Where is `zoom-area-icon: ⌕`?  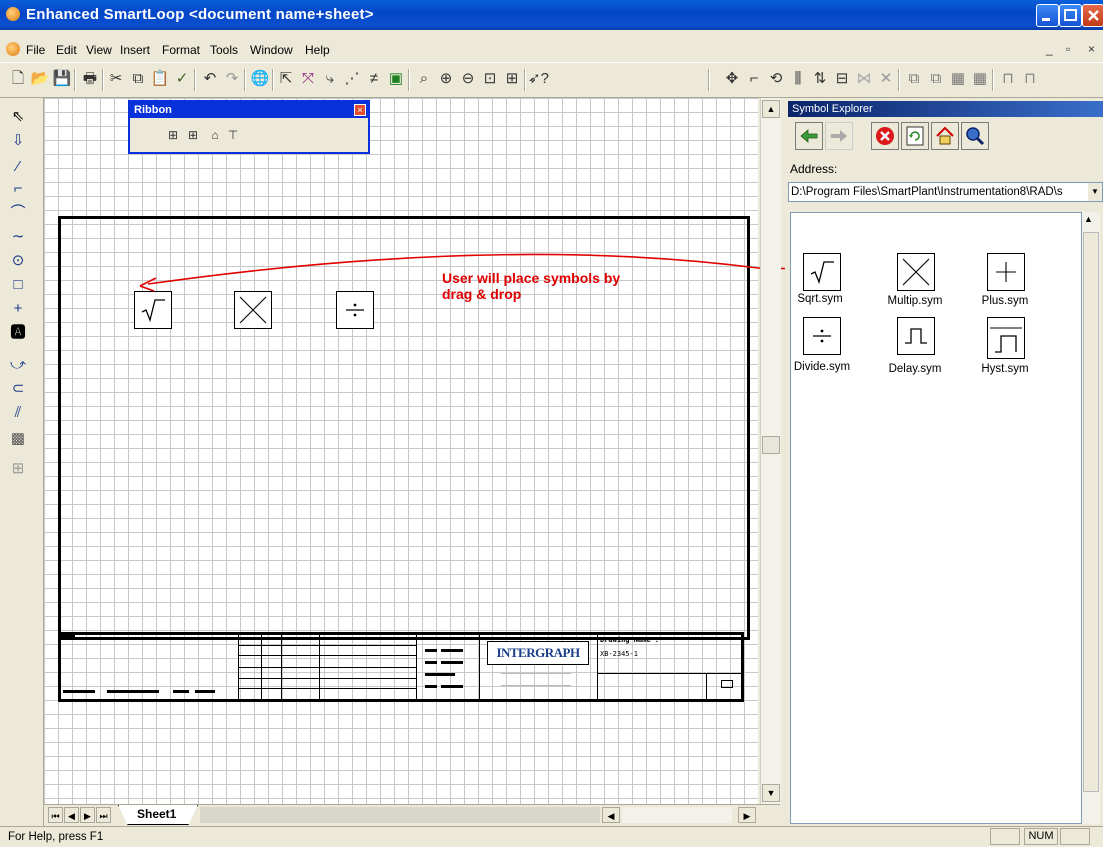 zoom-area-icon: ⌕ is located at coordinates (424, 79).